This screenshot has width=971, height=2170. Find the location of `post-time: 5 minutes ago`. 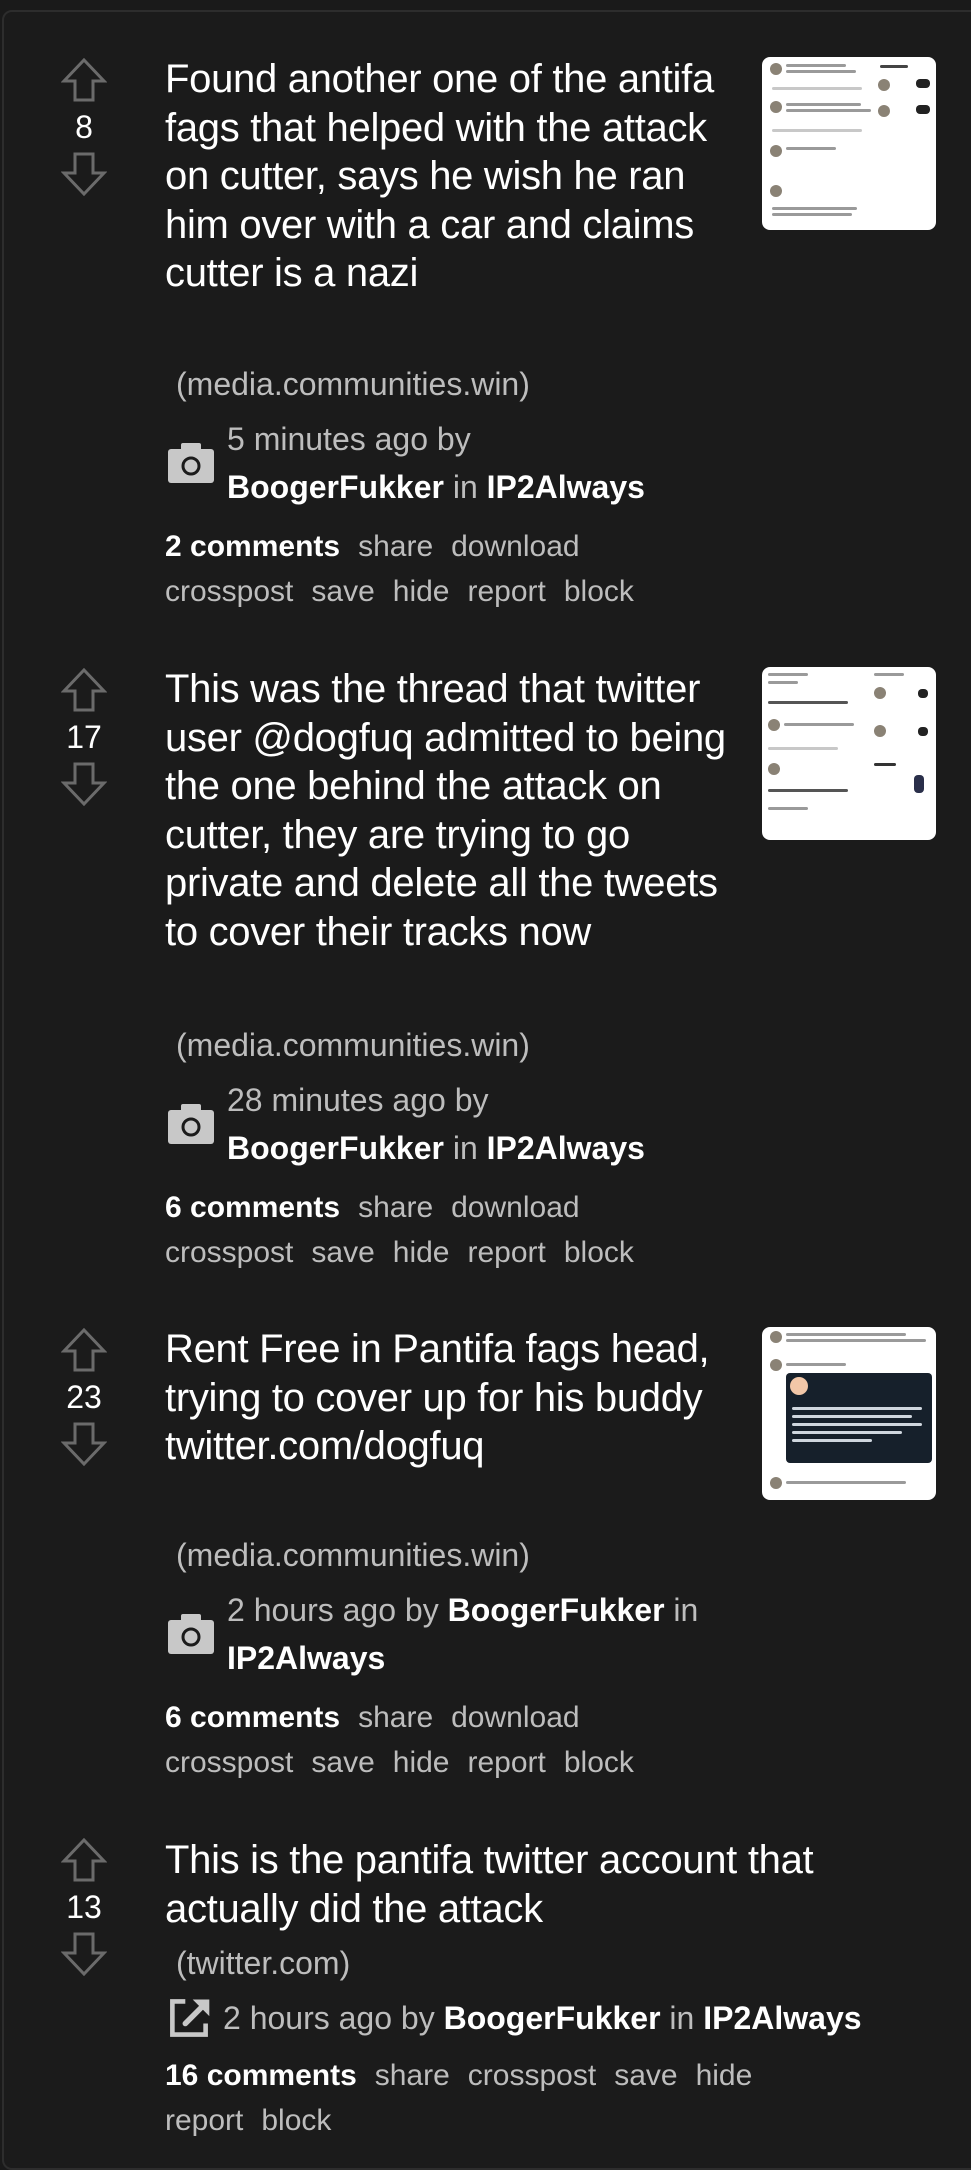

post-time: 5 minutes ago is located at coordinates (328, 439).